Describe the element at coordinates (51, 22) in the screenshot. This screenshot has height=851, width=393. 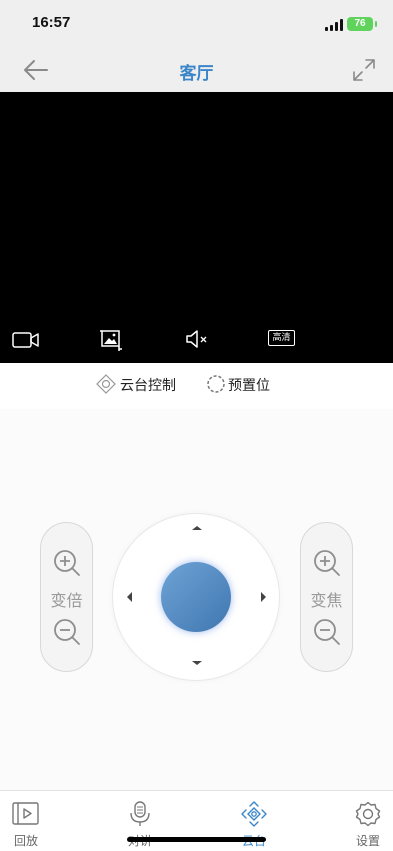
I see `status-time: 16:57` at that location.